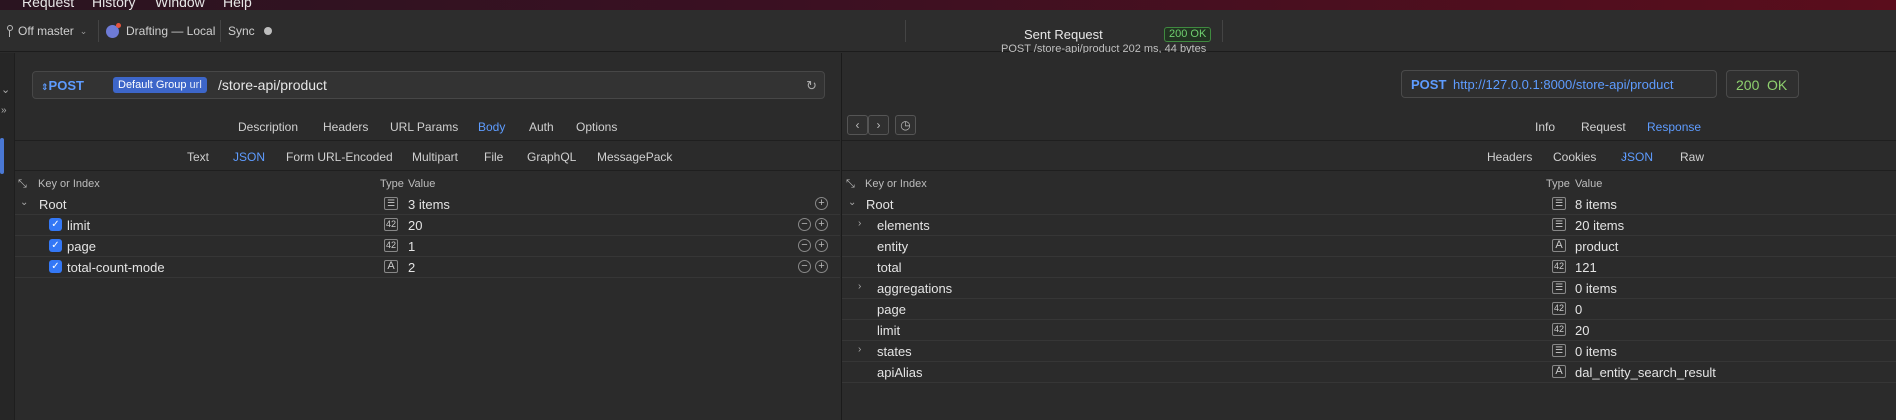 The image size is (1896, 420). Describe the element at coordinates (4, 110) in the screenshot. I see `expand-sidebar-icon: »` at that location.